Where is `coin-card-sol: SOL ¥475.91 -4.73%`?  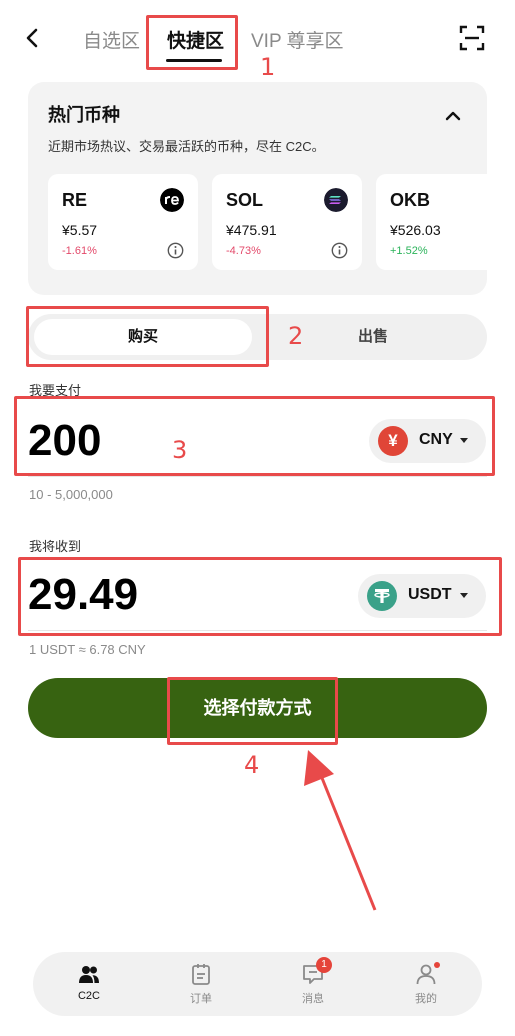
coin-card-sol: SOL ¥475.91 -4.73% is located at coordinates (287, 222).